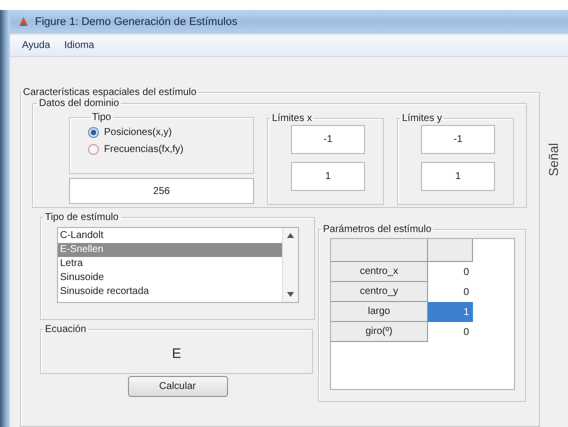 This screenshot has width=568, height=427. I want to click on up-arrow-icon, so click(290, 235).